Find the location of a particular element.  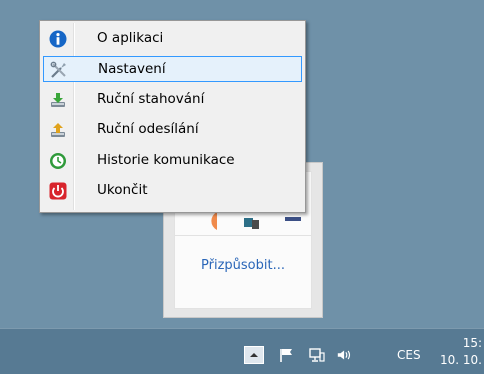

menu-item-settings: Nastavení is located at coordinates (172, 69).